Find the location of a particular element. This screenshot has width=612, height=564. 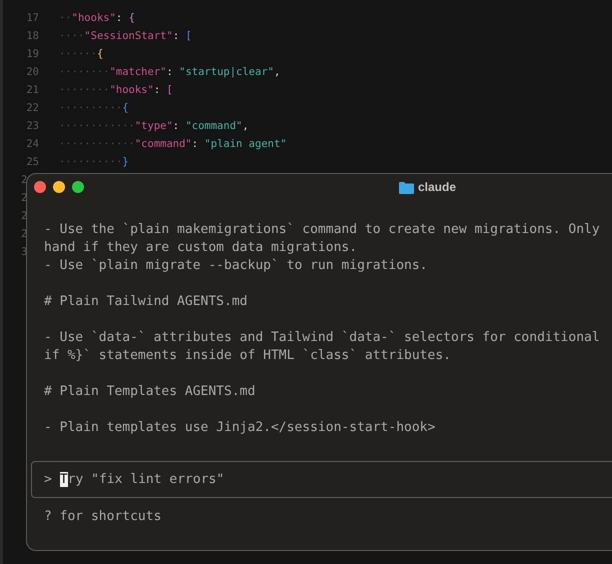

line-number: 2 is located at coordinates (24, 180).